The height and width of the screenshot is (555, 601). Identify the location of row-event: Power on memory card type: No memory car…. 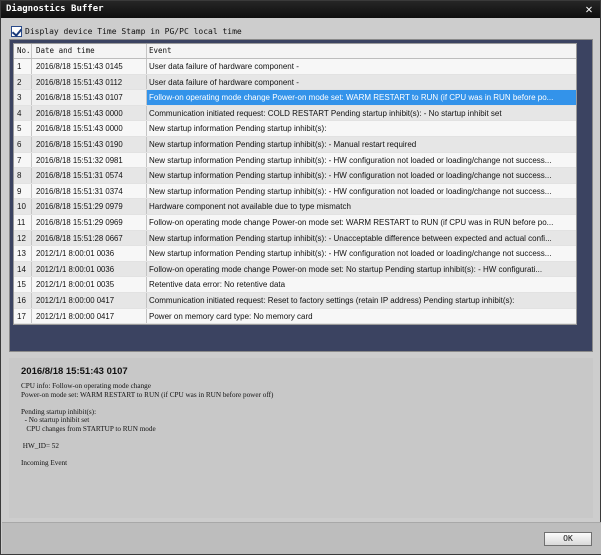
(231, 316).